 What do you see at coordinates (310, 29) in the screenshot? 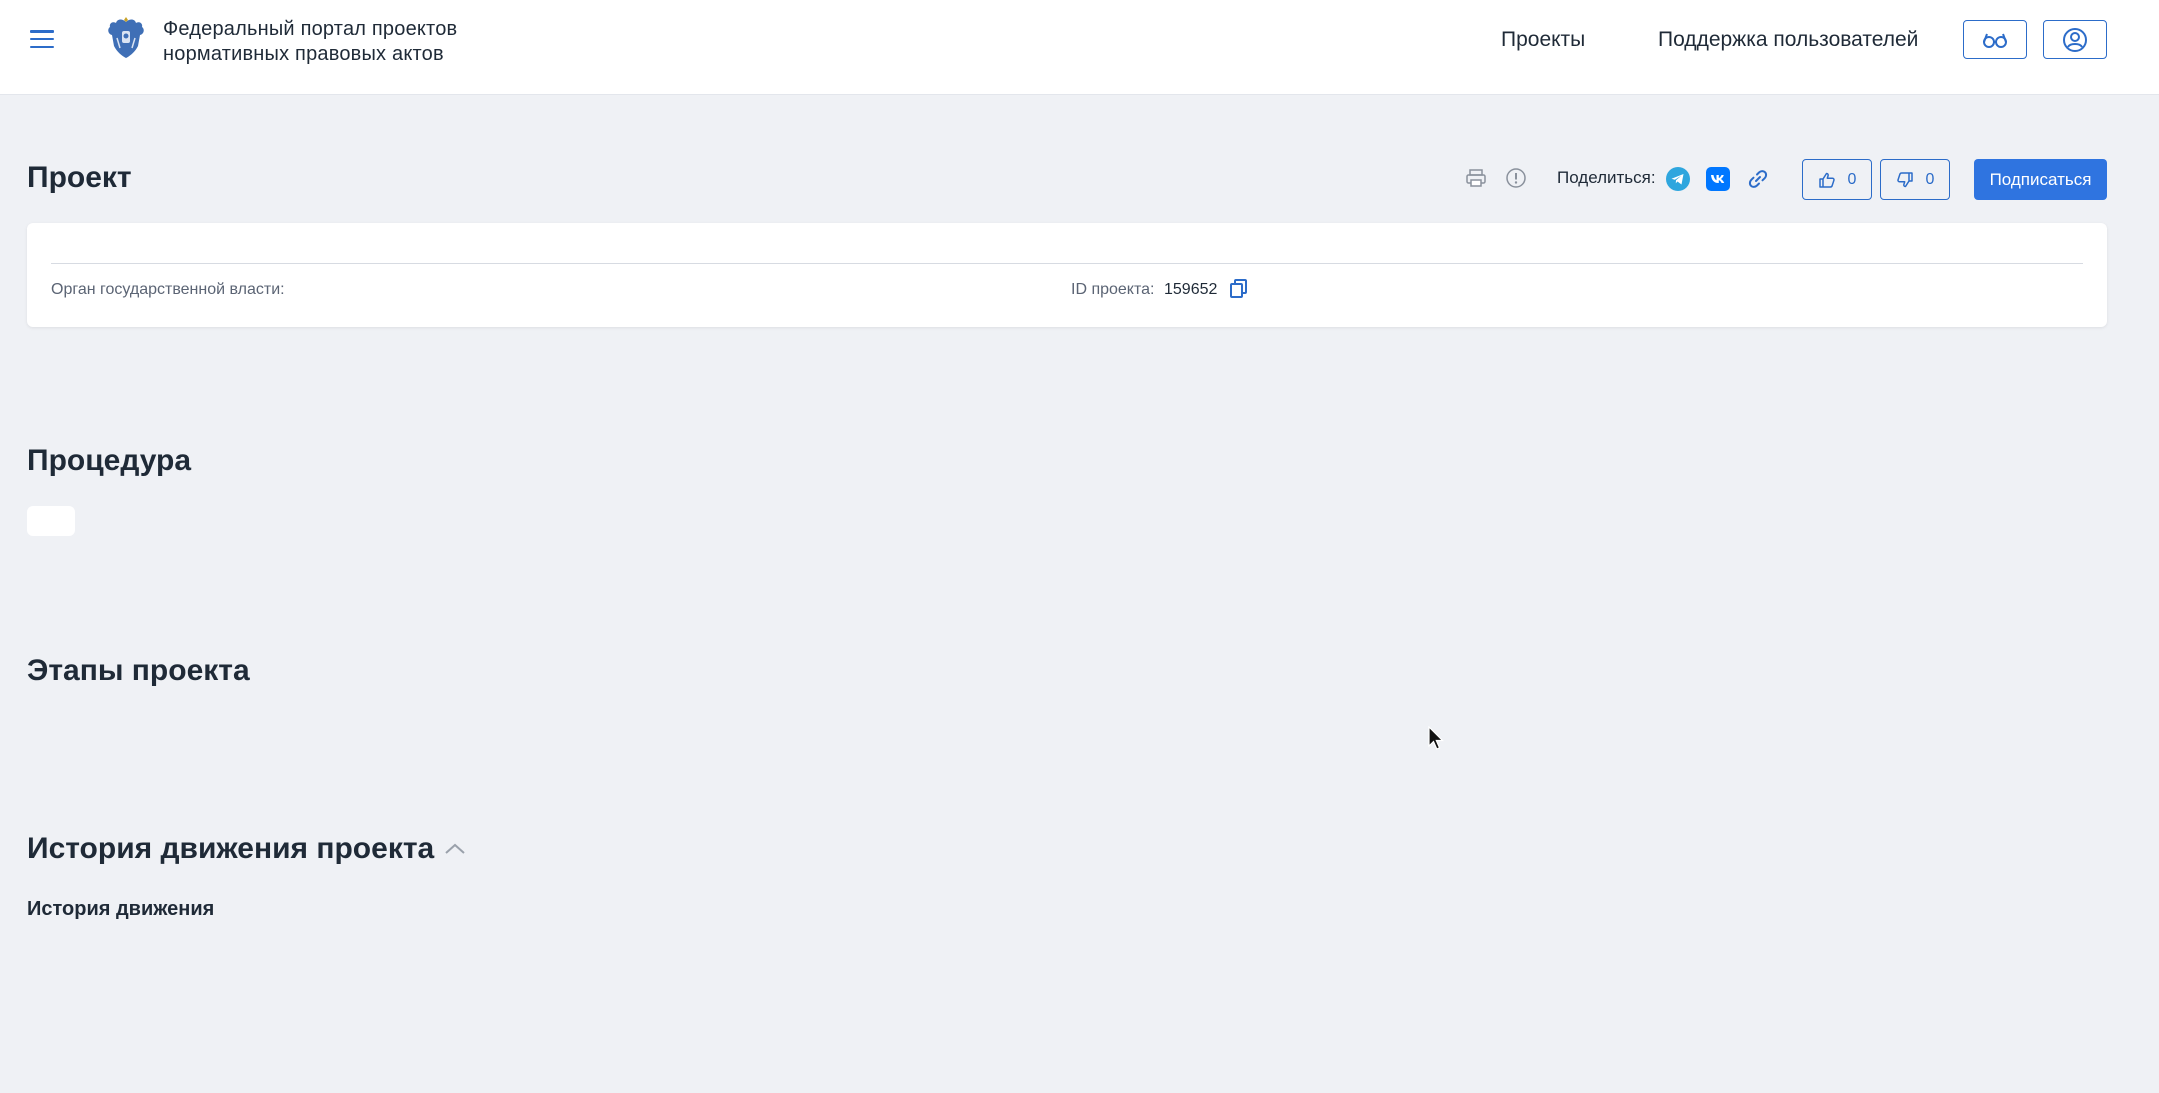
I see `portal-title-line1: Федеральный портал проектов` at bounding box center [310, 29].